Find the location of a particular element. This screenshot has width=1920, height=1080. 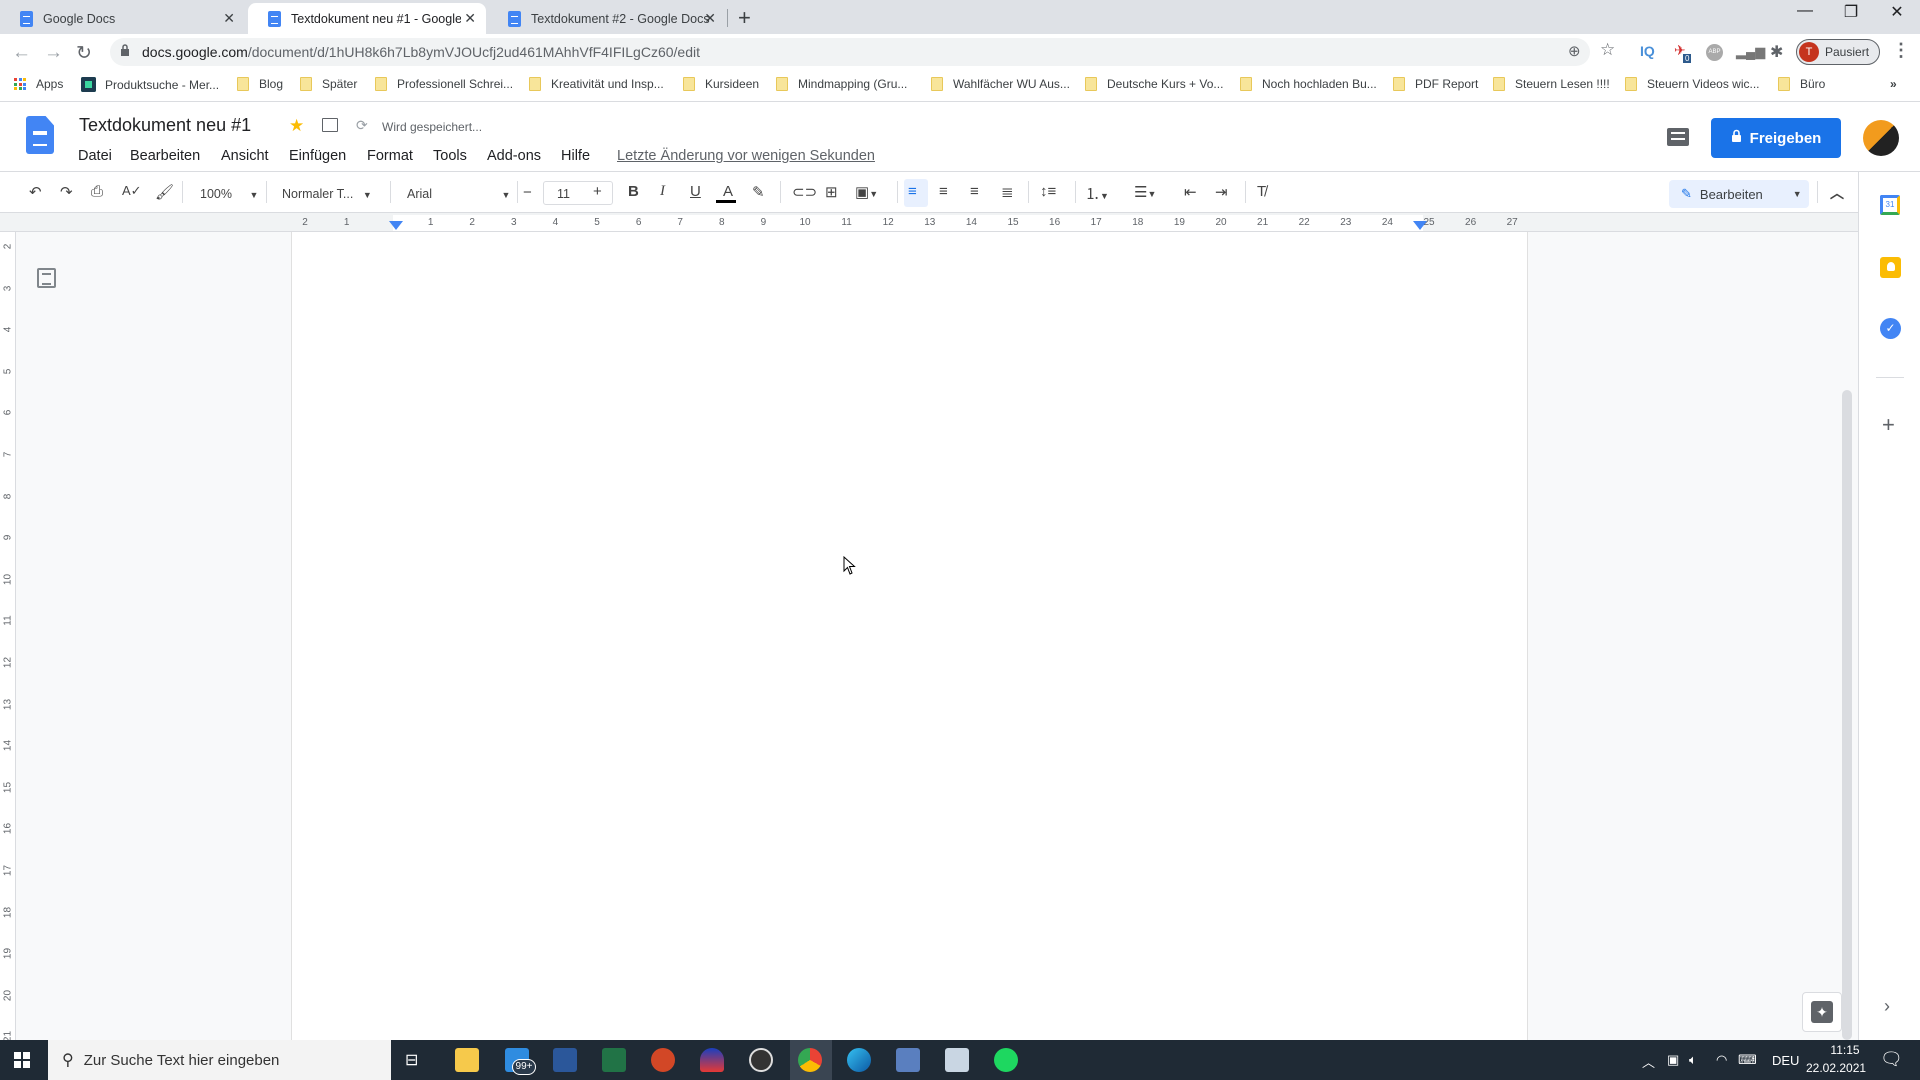

bookmark-apps: Apps is located at coordinates (38, 84).